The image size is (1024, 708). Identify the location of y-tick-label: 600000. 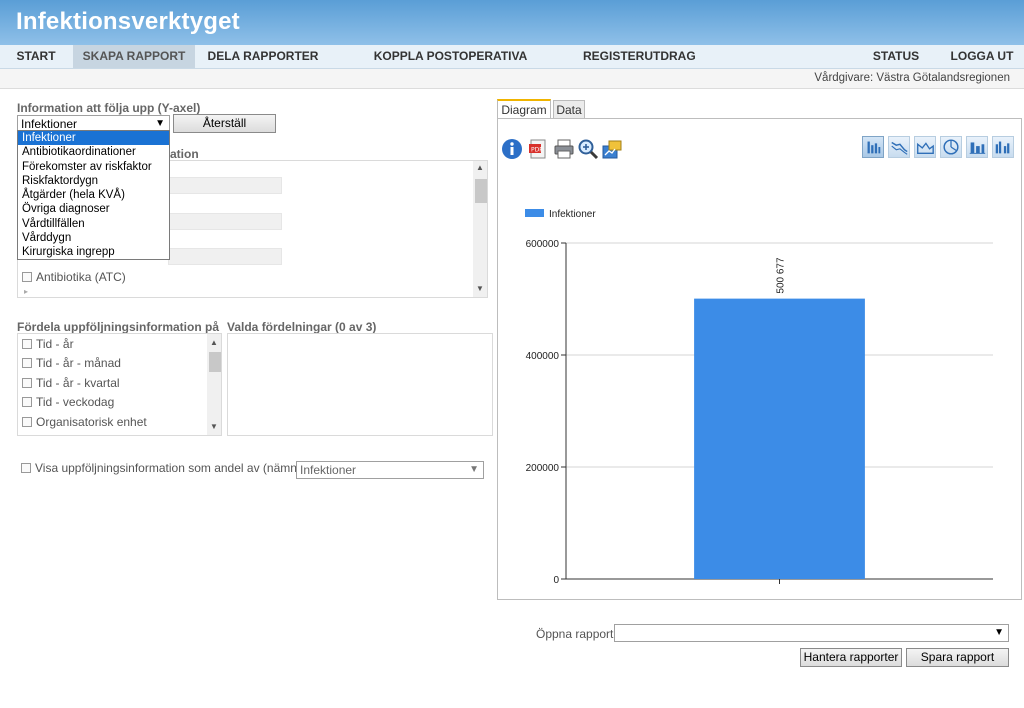
(543, 244).